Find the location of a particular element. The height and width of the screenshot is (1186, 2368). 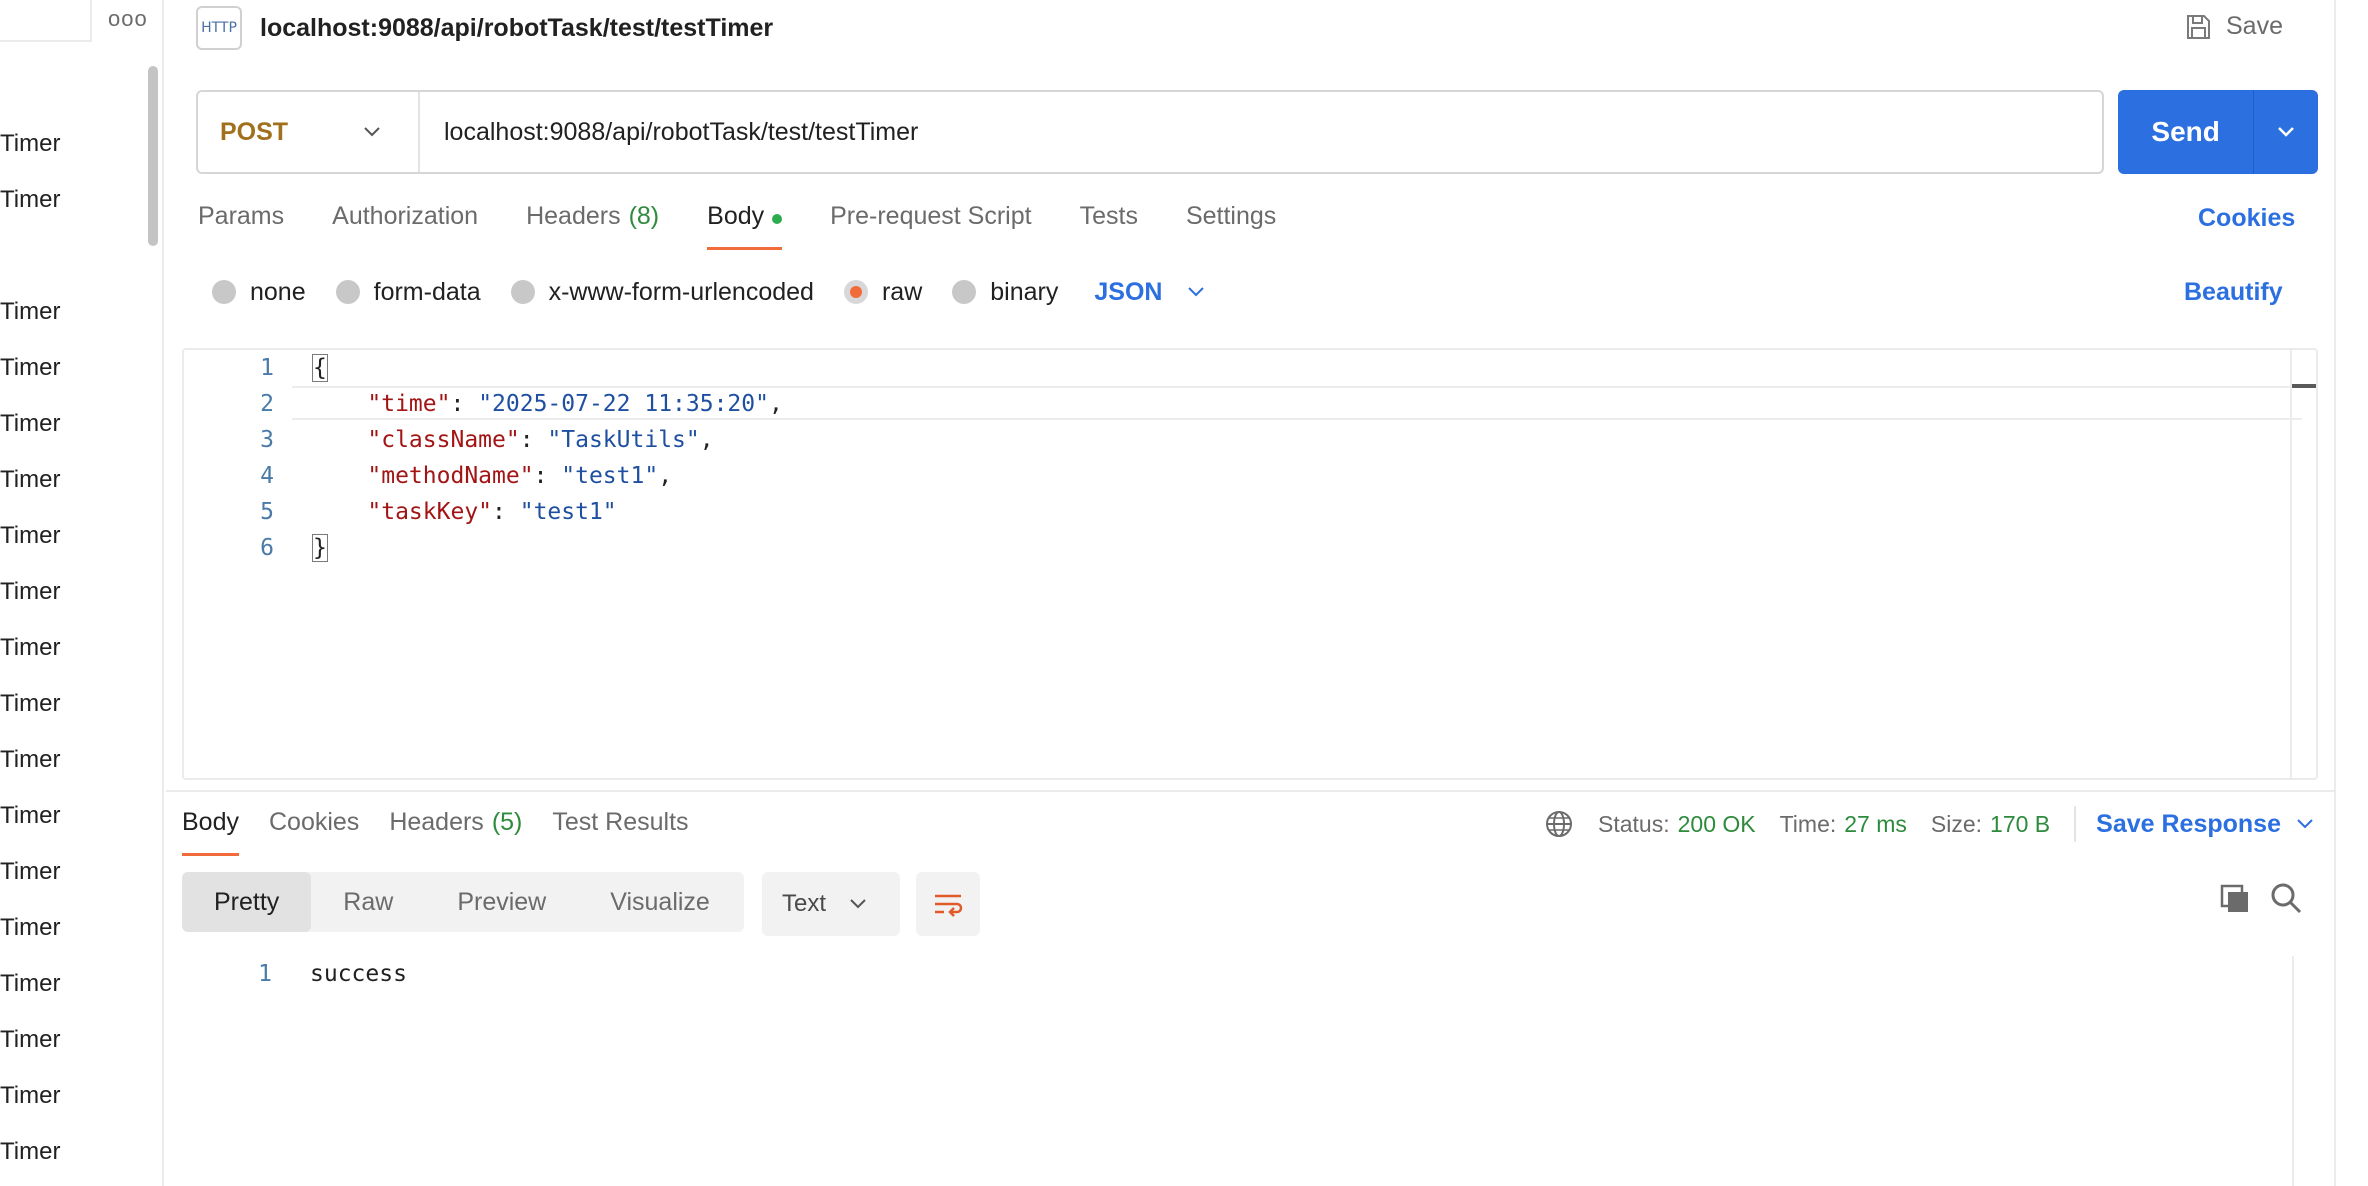

status-value: 200 OK is located at coordinates (1717, 824).